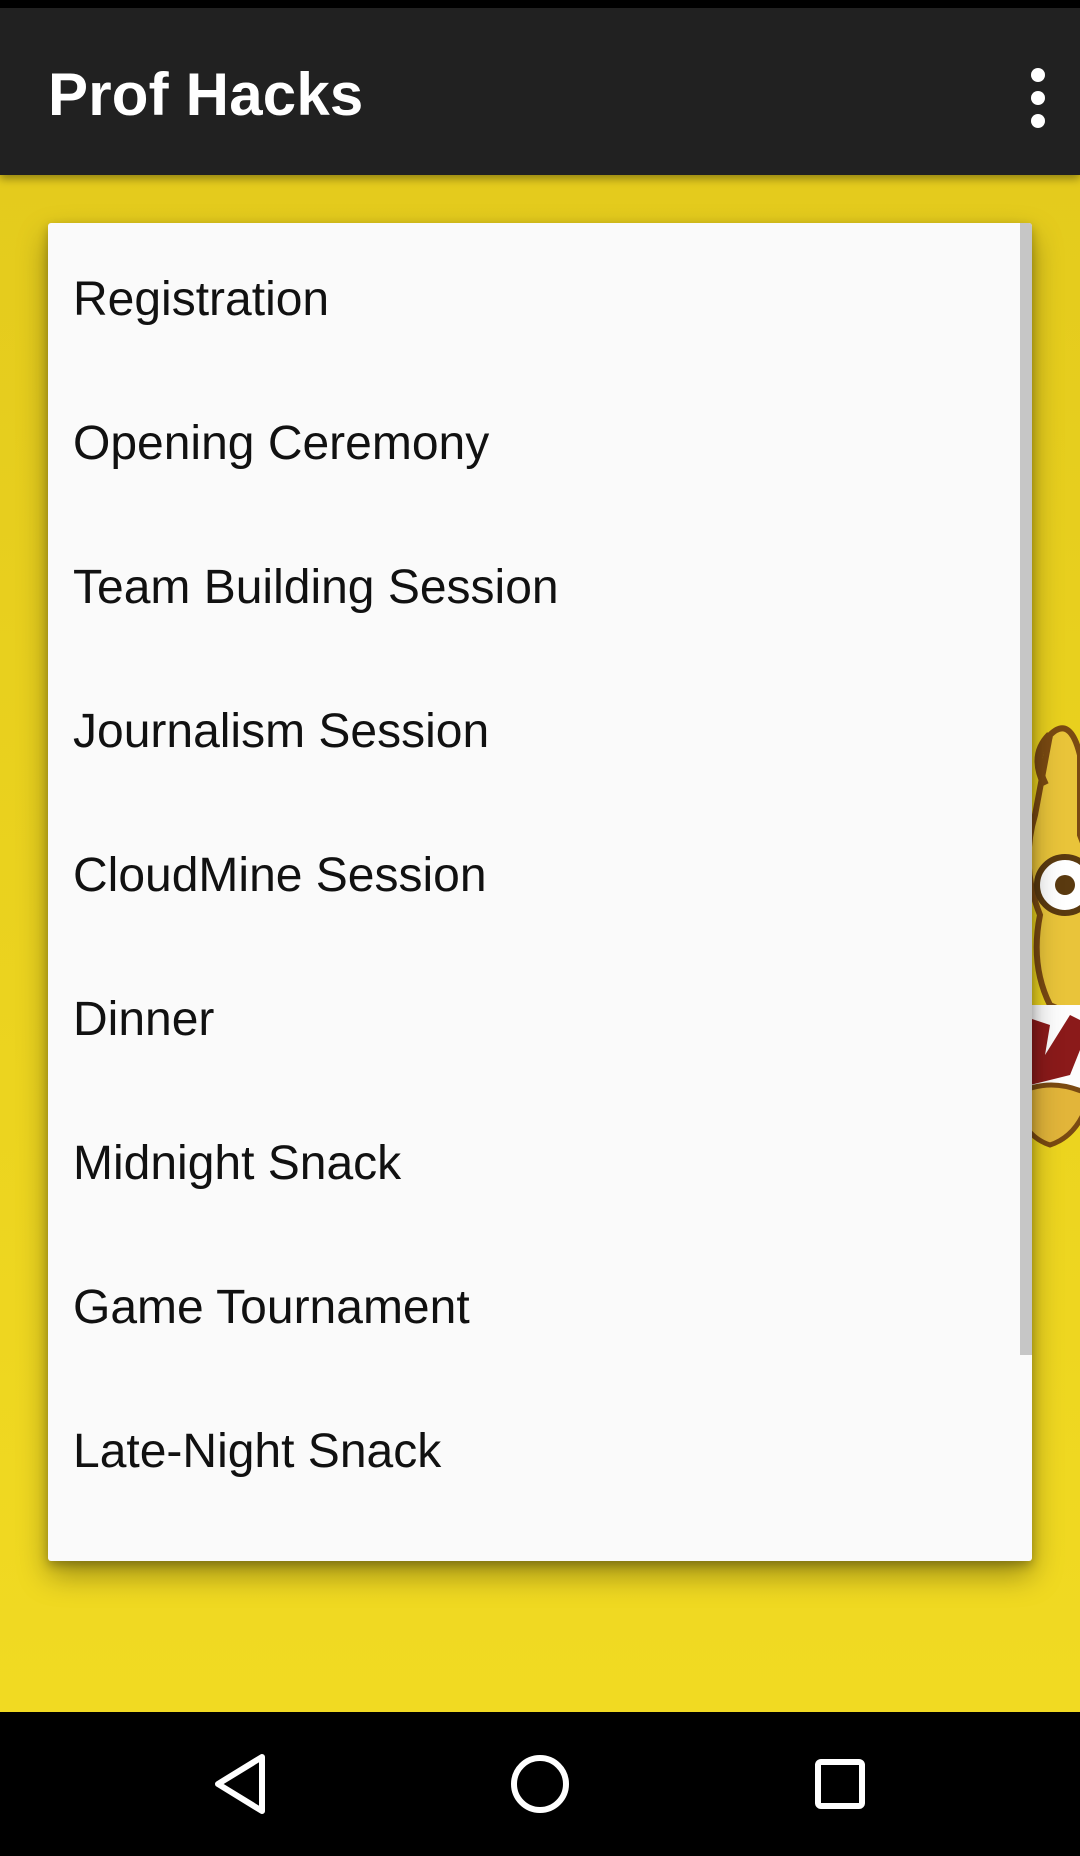 Image resolution: width=1080 pixels, height=1856 pixels. I want to click on app-bar: Prof Hacks, so click(540, 91).